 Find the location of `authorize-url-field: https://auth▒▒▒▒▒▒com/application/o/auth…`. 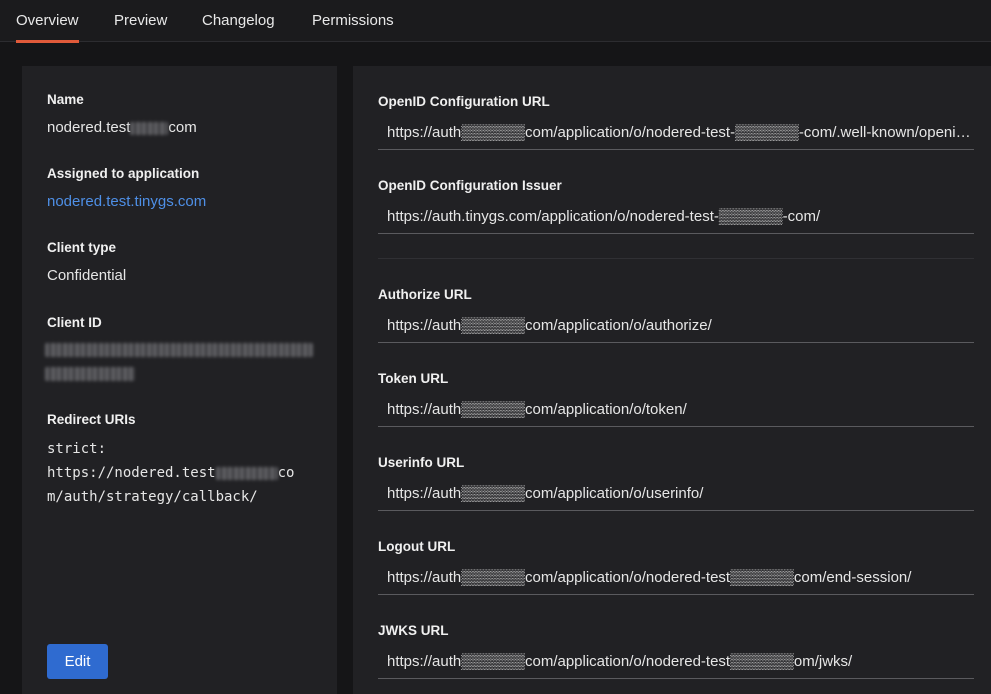

authorize-url-field: https://auth▒▒▒▒▒▒com/application/o/auth… is located at coordinates (676, 326).